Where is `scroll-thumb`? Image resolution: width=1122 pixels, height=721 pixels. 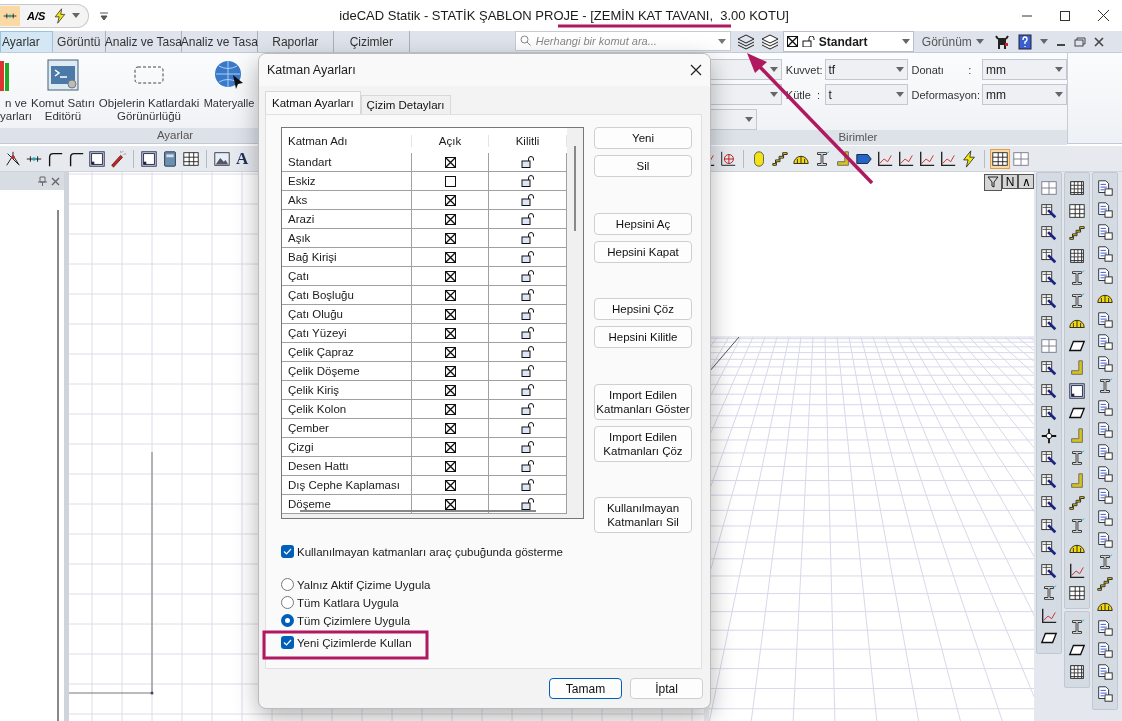 scroll-thumb is located at coordinates (418, 511).